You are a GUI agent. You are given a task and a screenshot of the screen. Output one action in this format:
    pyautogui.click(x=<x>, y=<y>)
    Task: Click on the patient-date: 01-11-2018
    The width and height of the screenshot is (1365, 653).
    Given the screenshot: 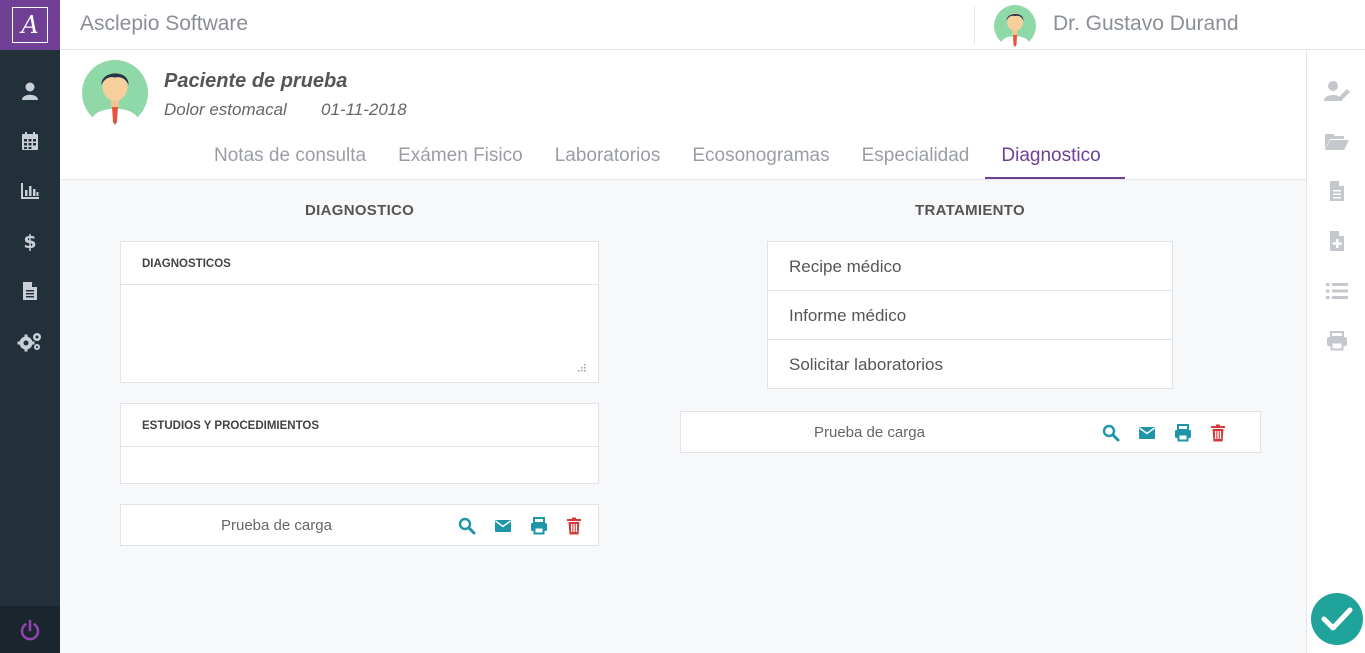 What is the action you would take?
    pyautogui.click(x=364, y=109)
    